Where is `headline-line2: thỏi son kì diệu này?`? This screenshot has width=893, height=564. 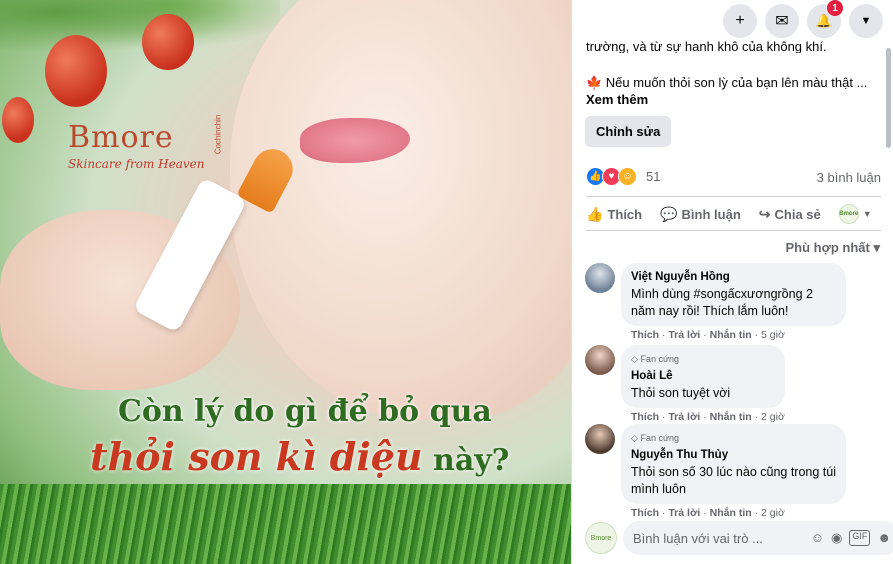
headline-line2: thỏi son kì diệu này? is located at coordinates (299, 456).